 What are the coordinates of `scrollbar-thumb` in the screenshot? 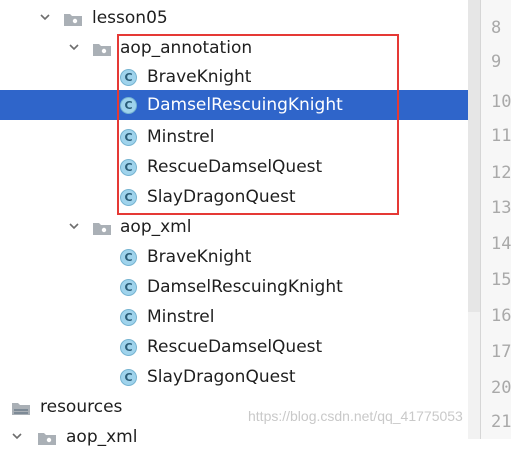 It's located at (474, 156).